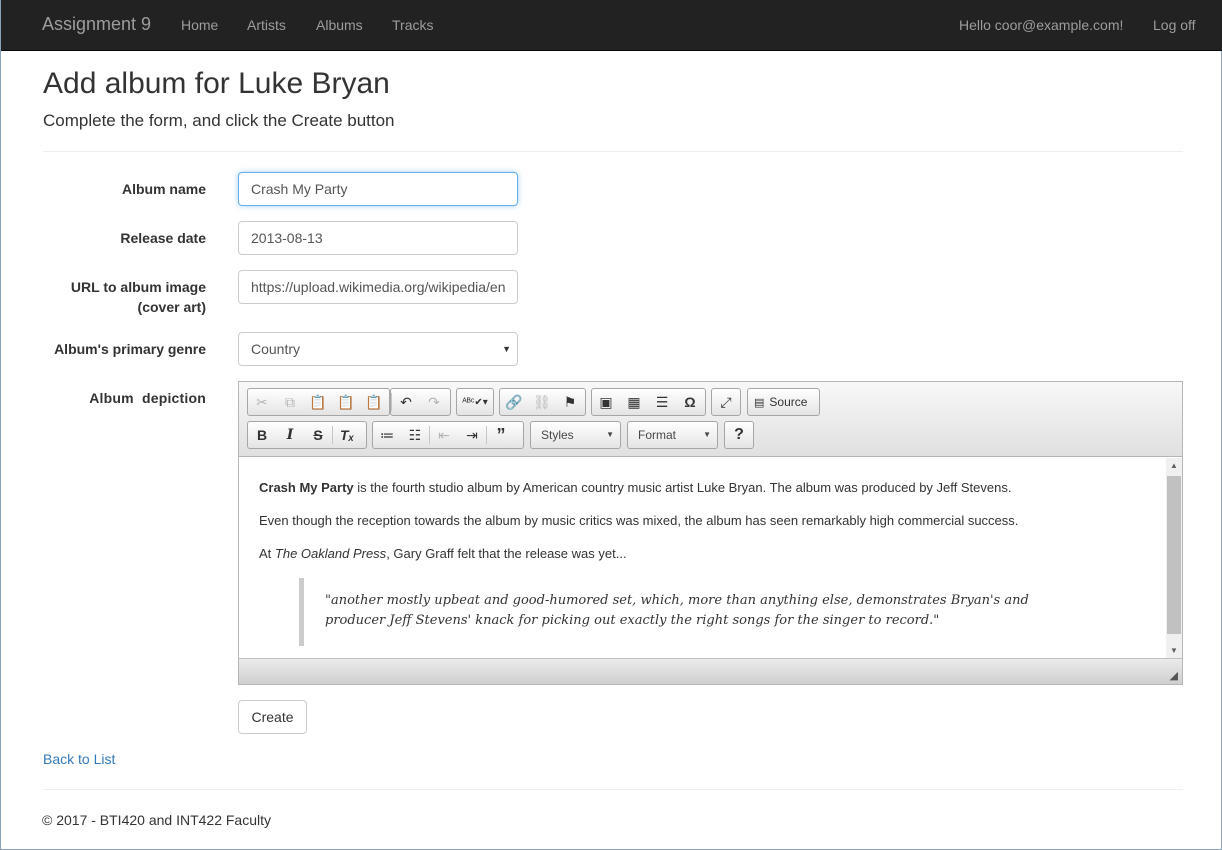 This screenshot has height=850, width=1222. What do you see at coordinates (434, 402) in the screenshot?
I see `redo-icon: ↷` at bounding box center [434, 402].